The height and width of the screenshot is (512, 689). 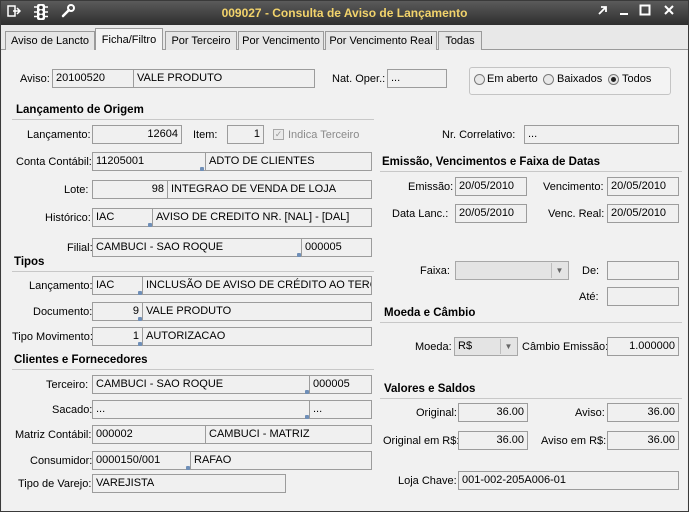 I want to click on tipo-lancamento-desc-field: INCLUSÃO DE AVISO DE CRÉDITO AO TERCEIR, so click(x=257, y=285).